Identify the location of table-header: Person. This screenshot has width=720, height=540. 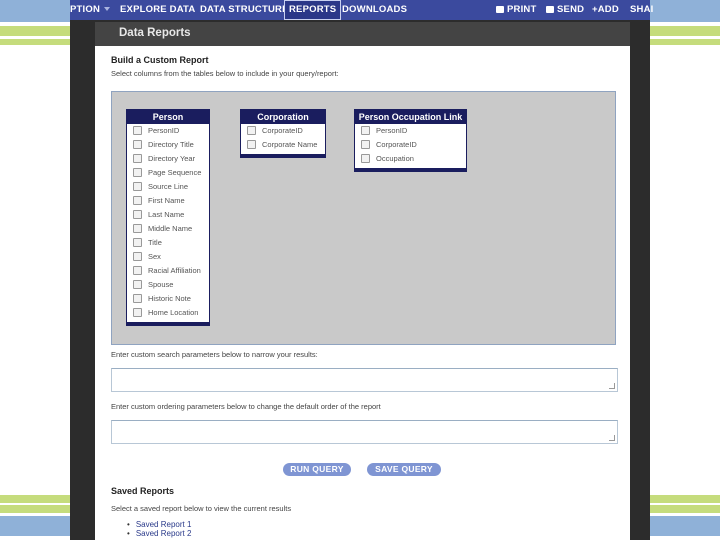
(168, 117).